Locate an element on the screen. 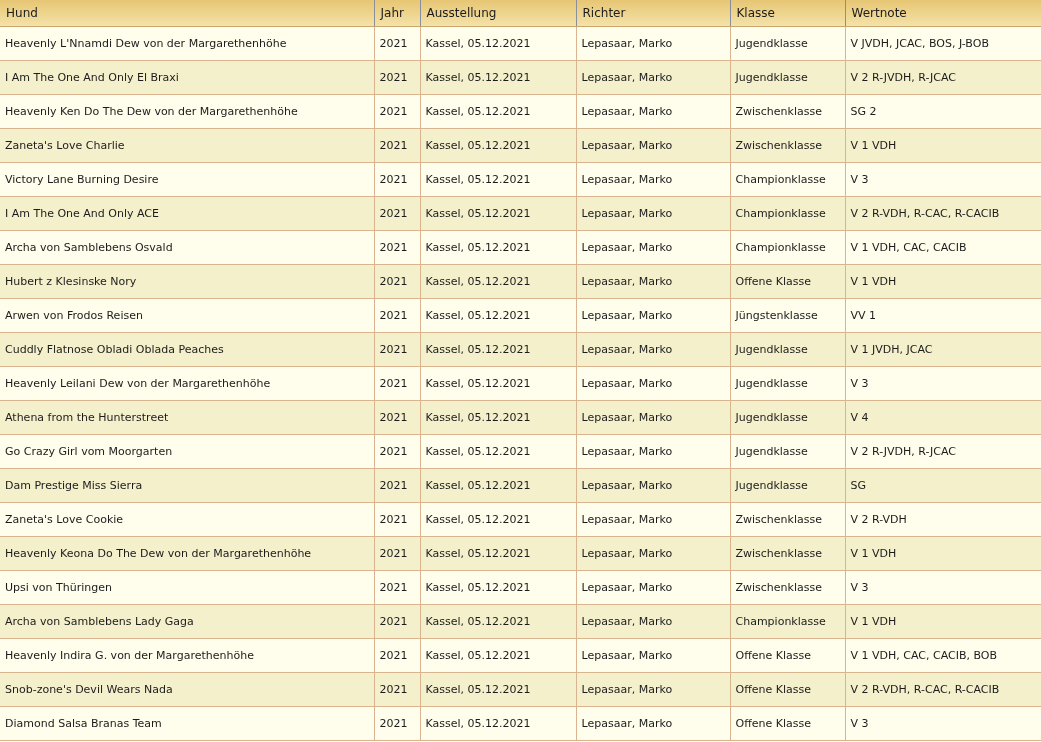  column-header: Wertnote is located at coordinates (943, 13).